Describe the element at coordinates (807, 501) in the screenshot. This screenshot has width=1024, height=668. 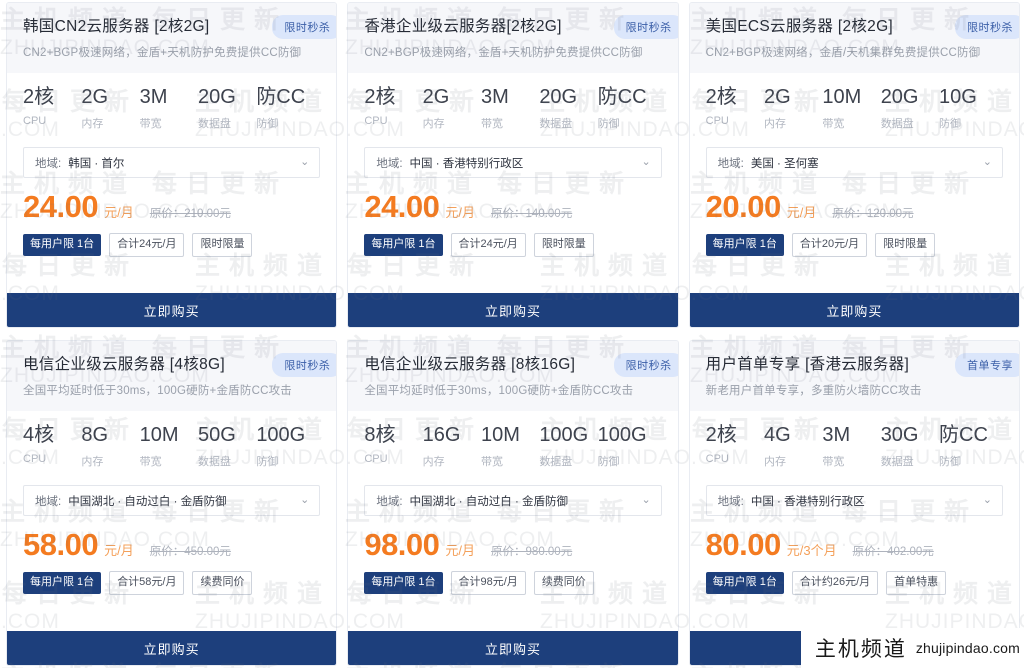
I see `region-selected-value: 中国 · 香港特别行政区` at that location.